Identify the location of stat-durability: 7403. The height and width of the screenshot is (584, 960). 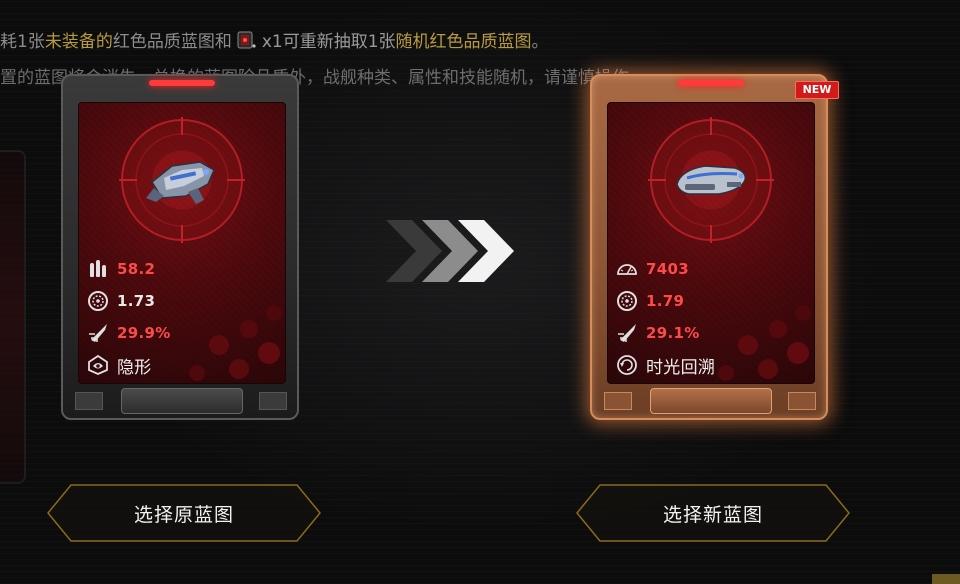
(652, 269).